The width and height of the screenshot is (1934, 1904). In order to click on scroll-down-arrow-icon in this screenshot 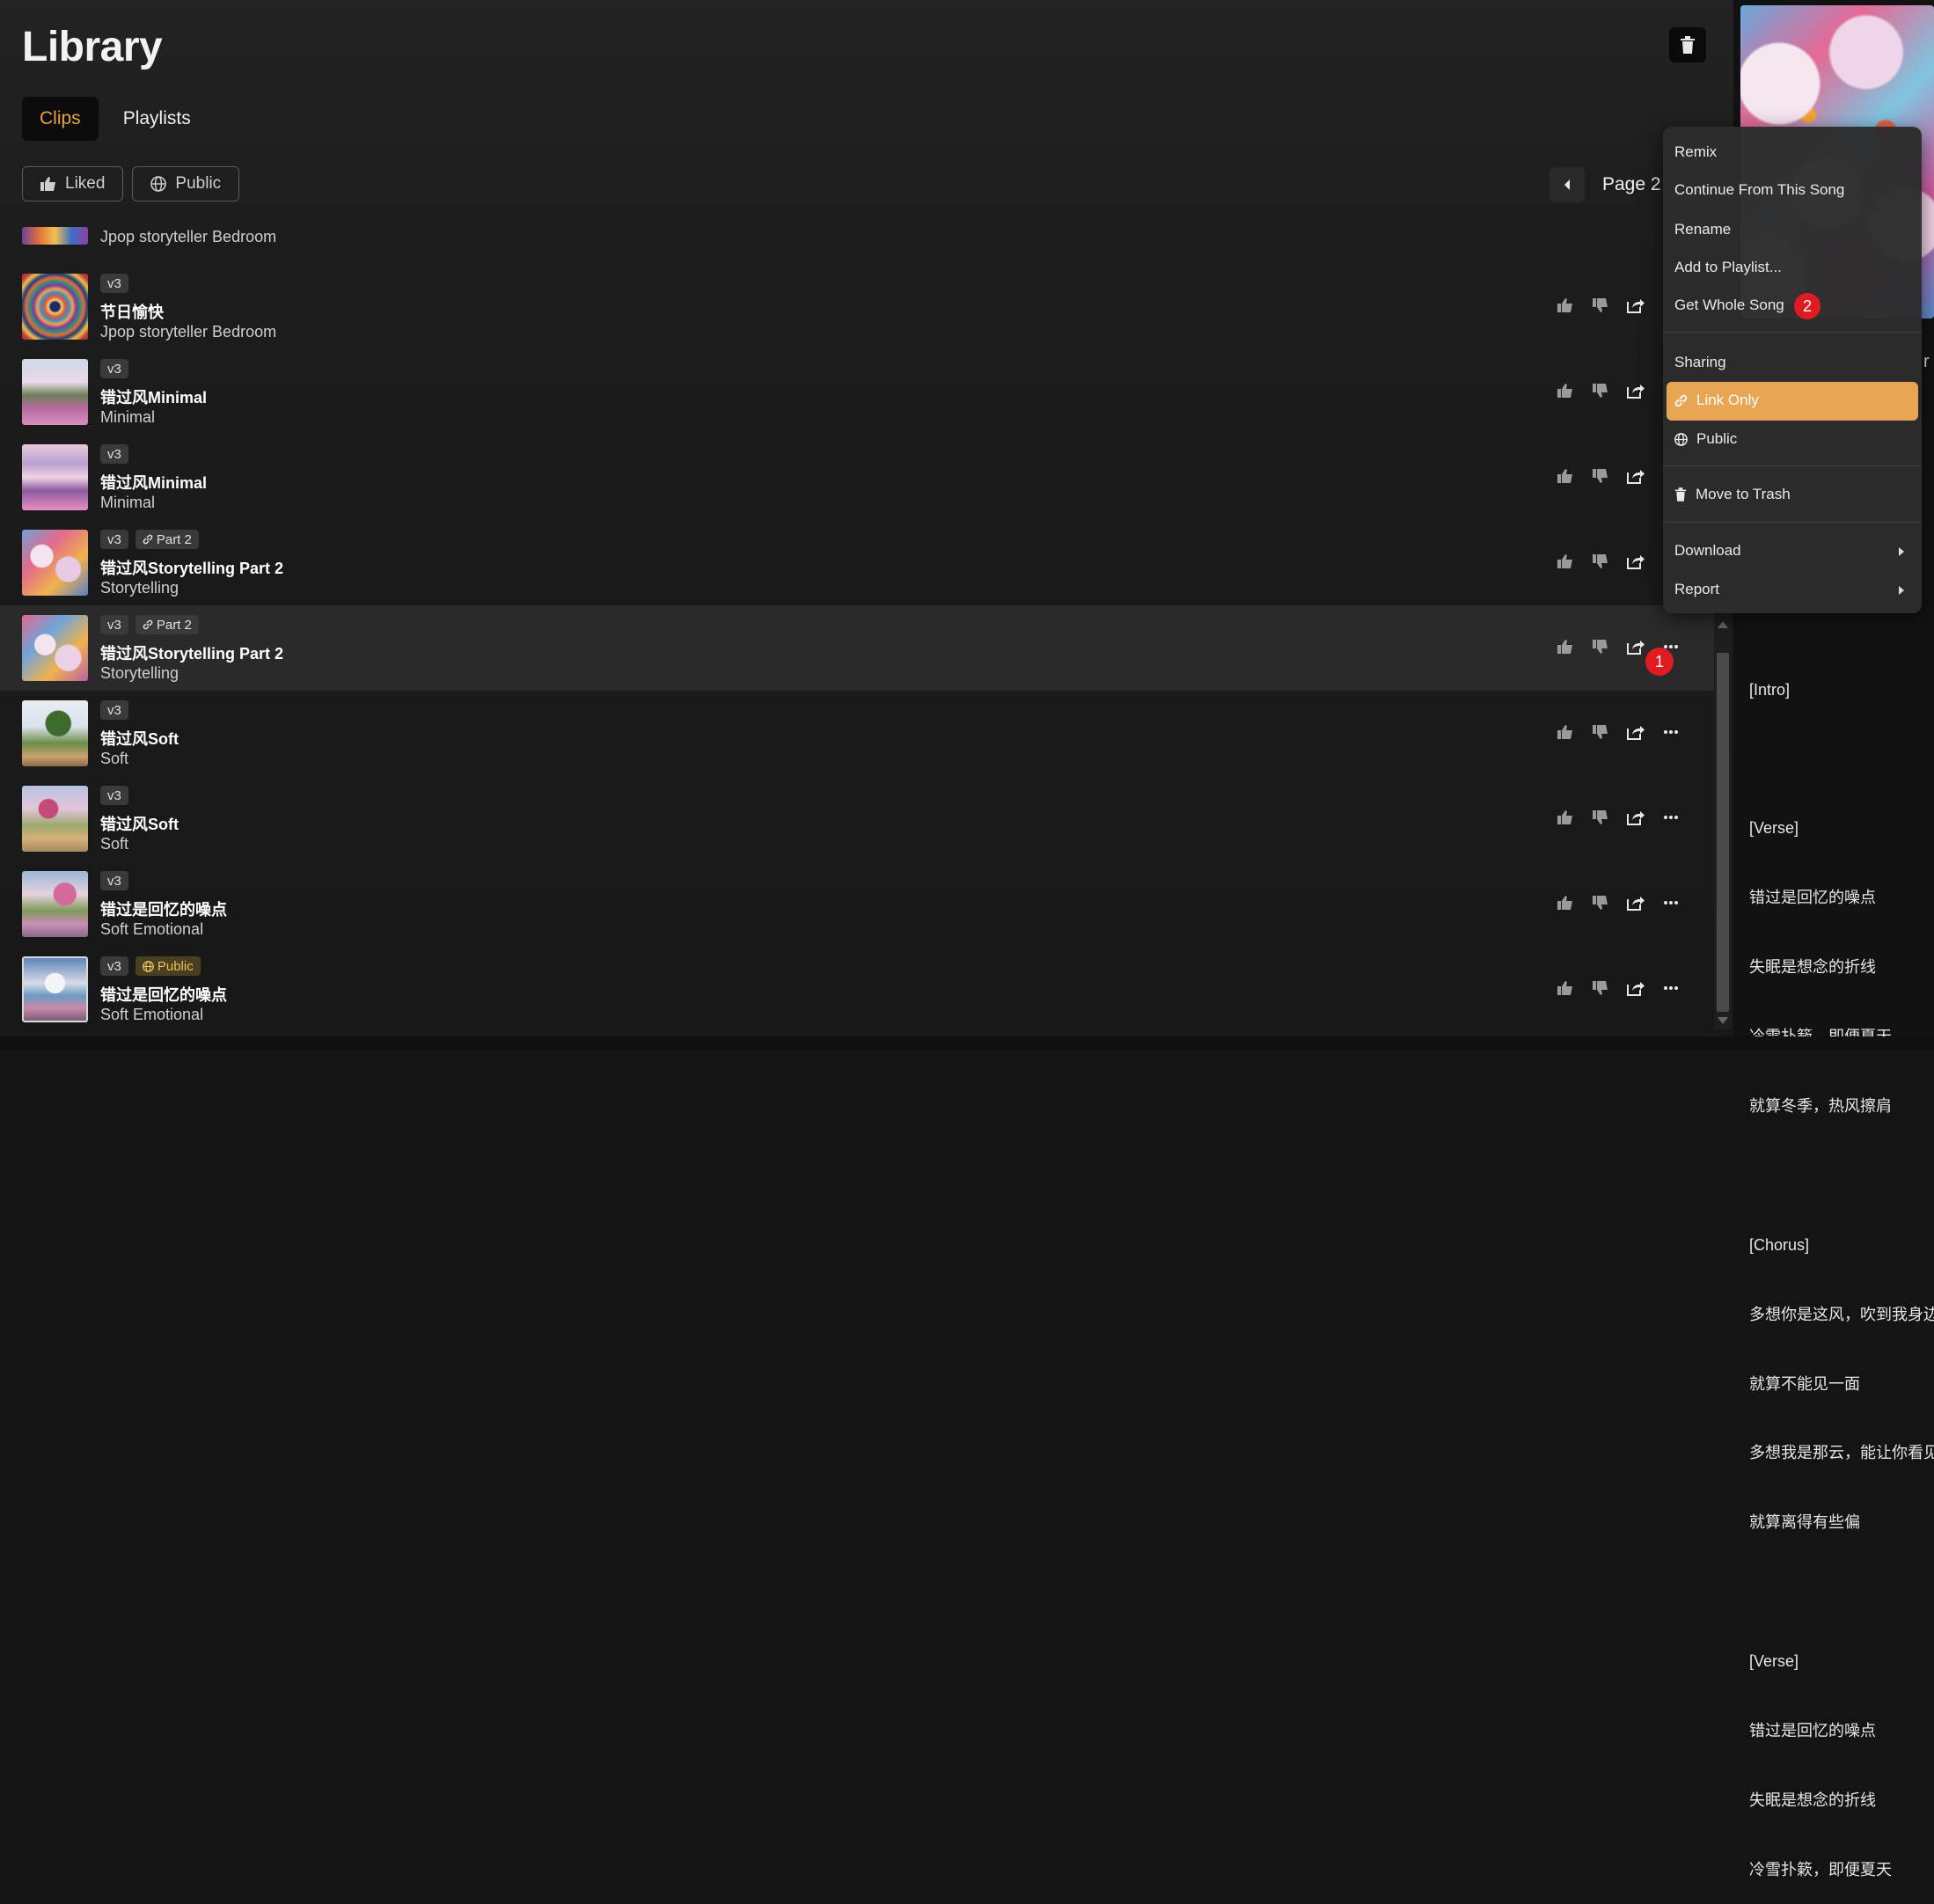, I will do `click(1723, 1021)`.